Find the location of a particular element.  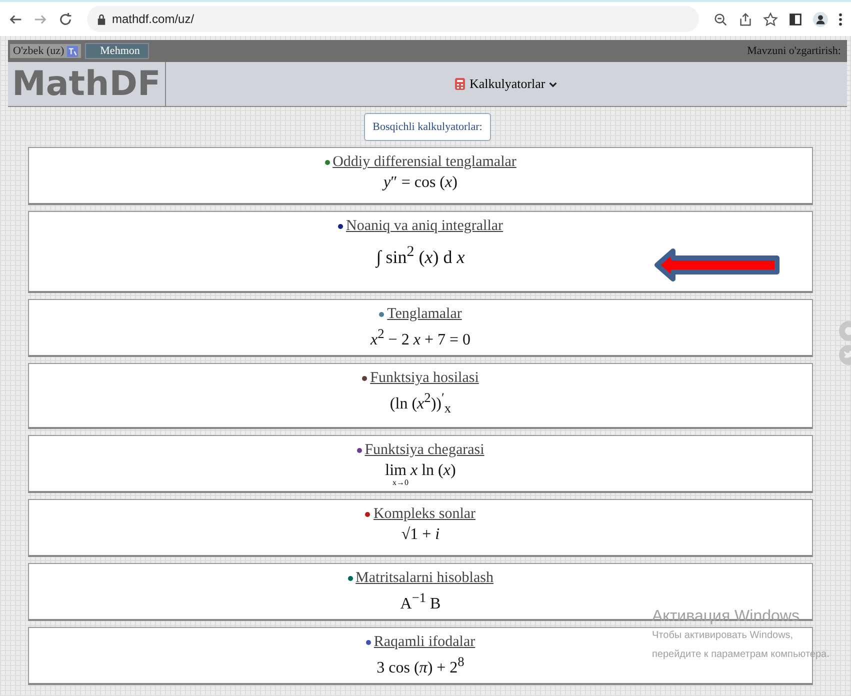

profile-icon is located at coordinates (820, 19).